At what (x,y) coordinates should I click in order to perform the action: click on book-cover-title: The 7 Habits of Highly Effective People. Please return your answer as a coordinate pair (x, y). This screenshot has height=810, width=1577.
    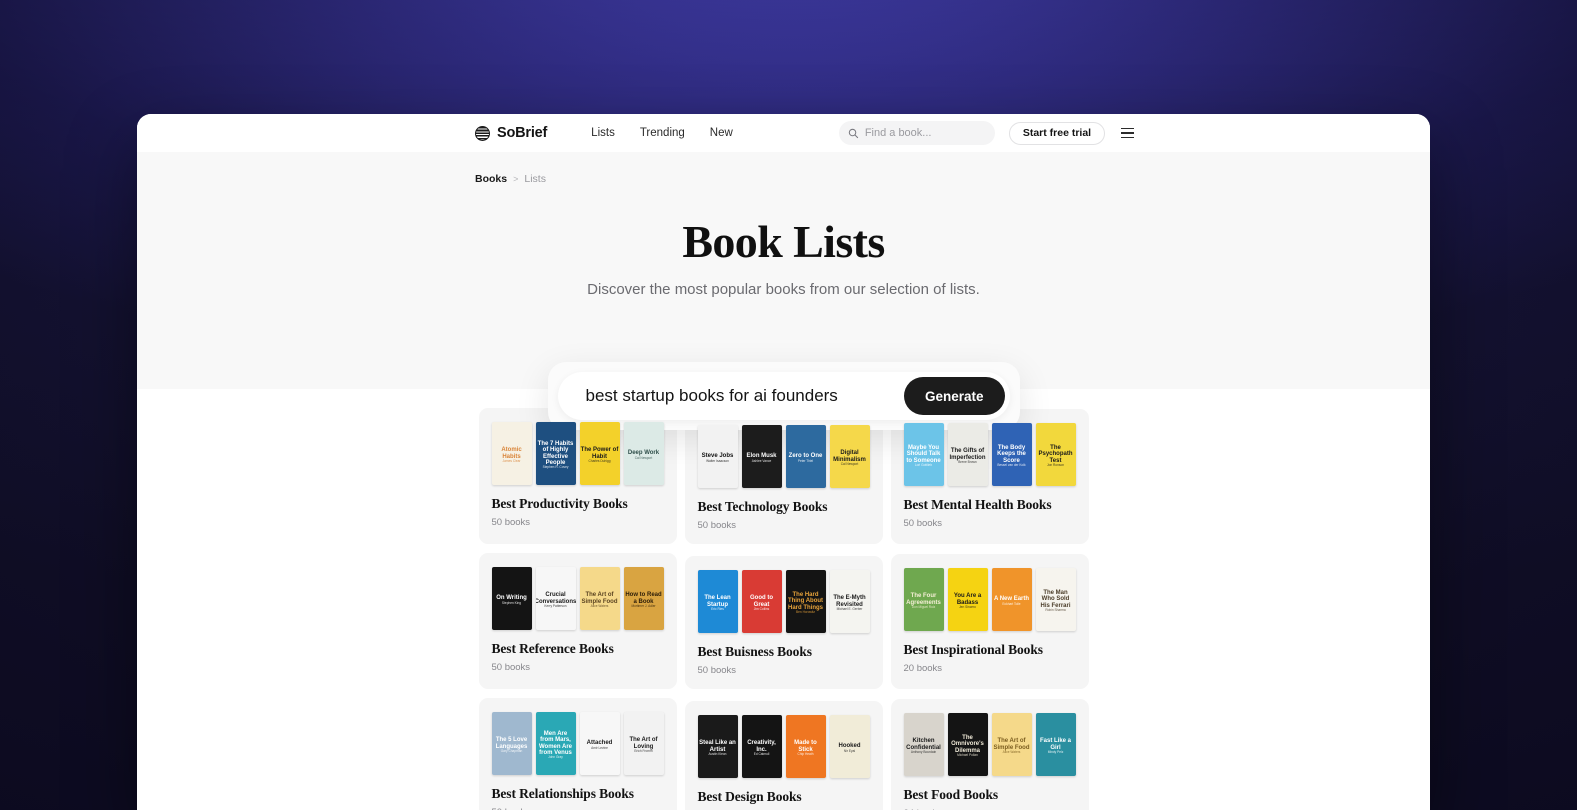
    Looking at the image, I should click on (555, 453).